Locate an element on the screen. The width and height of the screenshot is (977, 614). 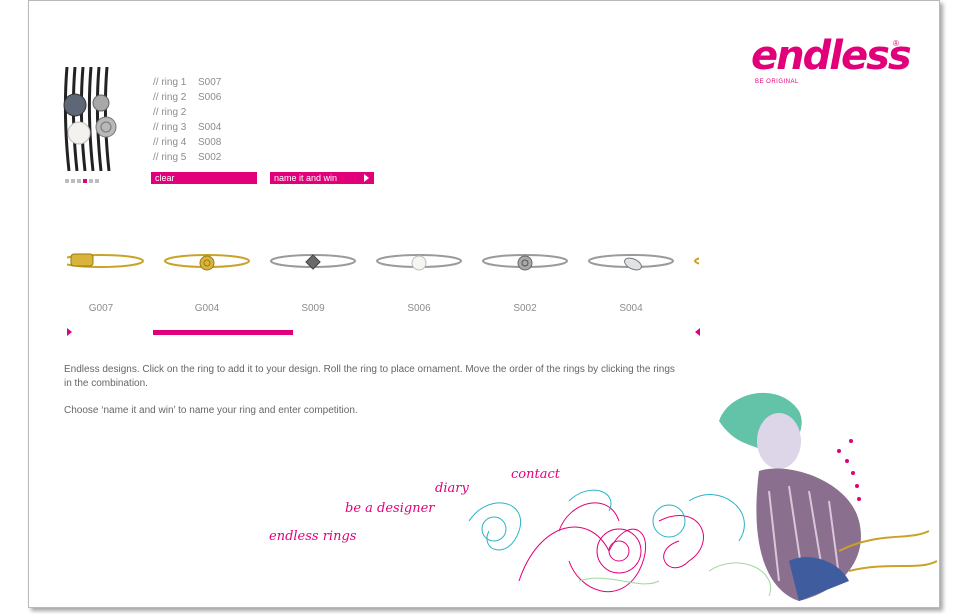
carousel-scrollbar is located at coordinates (223, 332).